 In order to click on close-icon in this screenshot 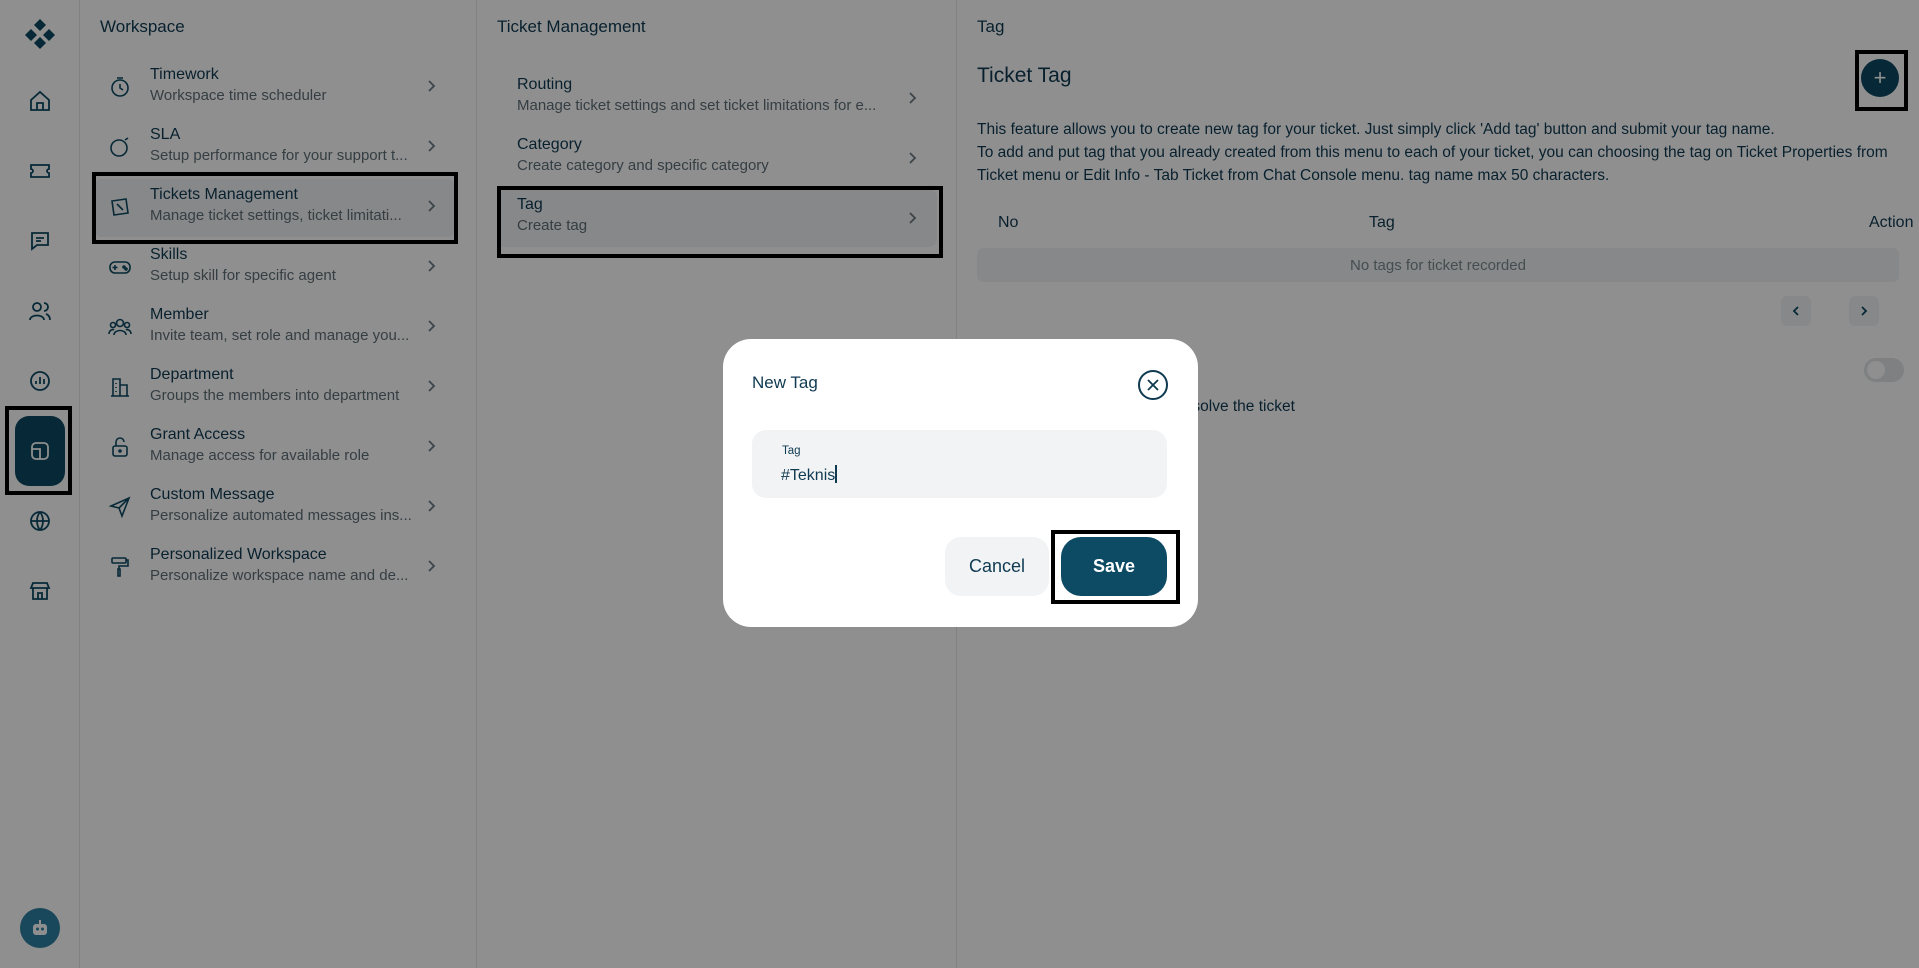, I will do `click(1153, 385)`.